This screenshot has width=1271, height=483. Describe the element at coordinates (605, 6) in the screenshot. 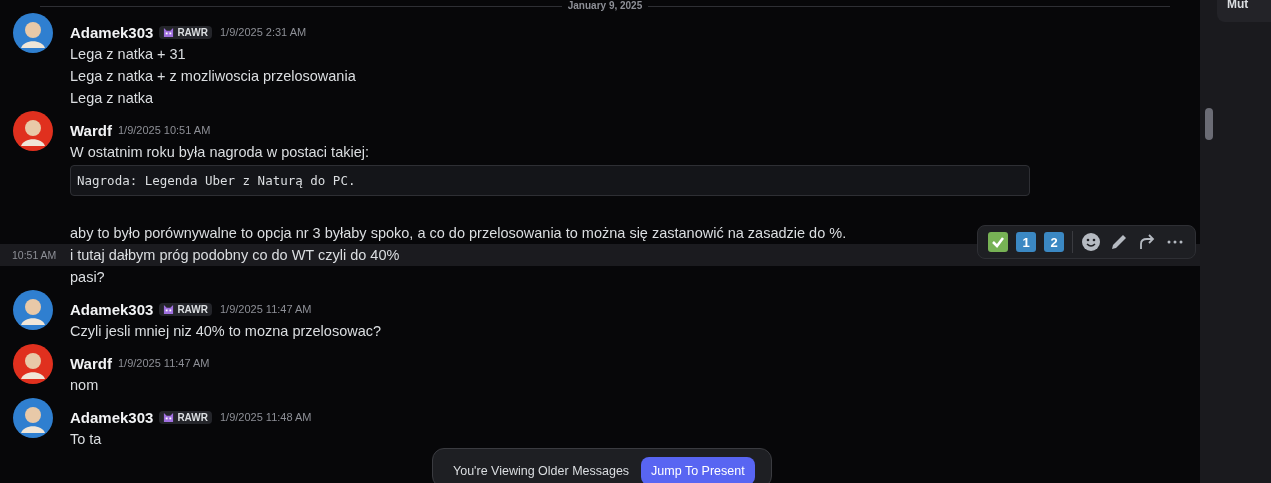

I see `date-divider: January 9, 2025` at that location.